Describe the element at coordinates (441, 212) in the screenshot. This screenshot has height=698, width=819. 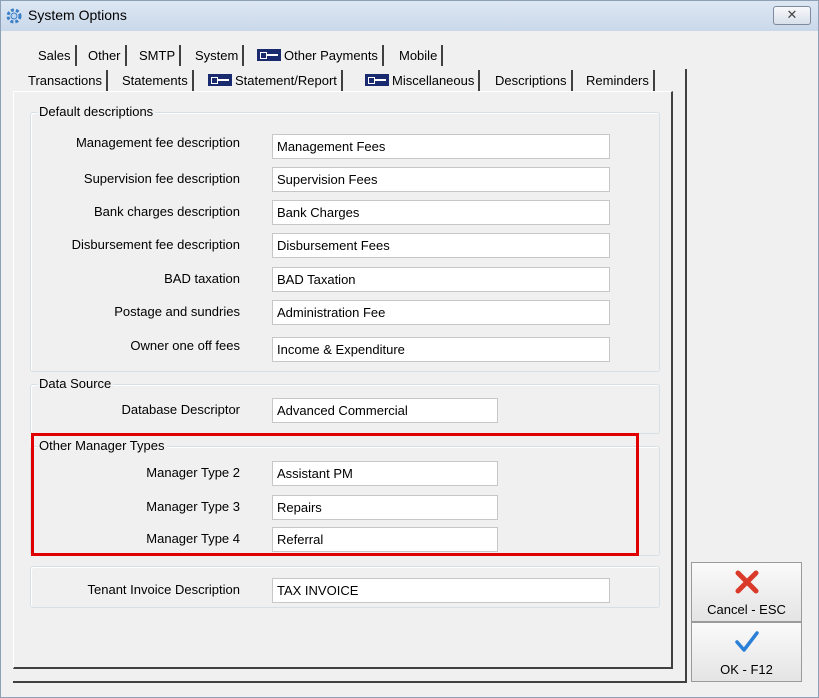
I see `bank-charges-field` at that location.